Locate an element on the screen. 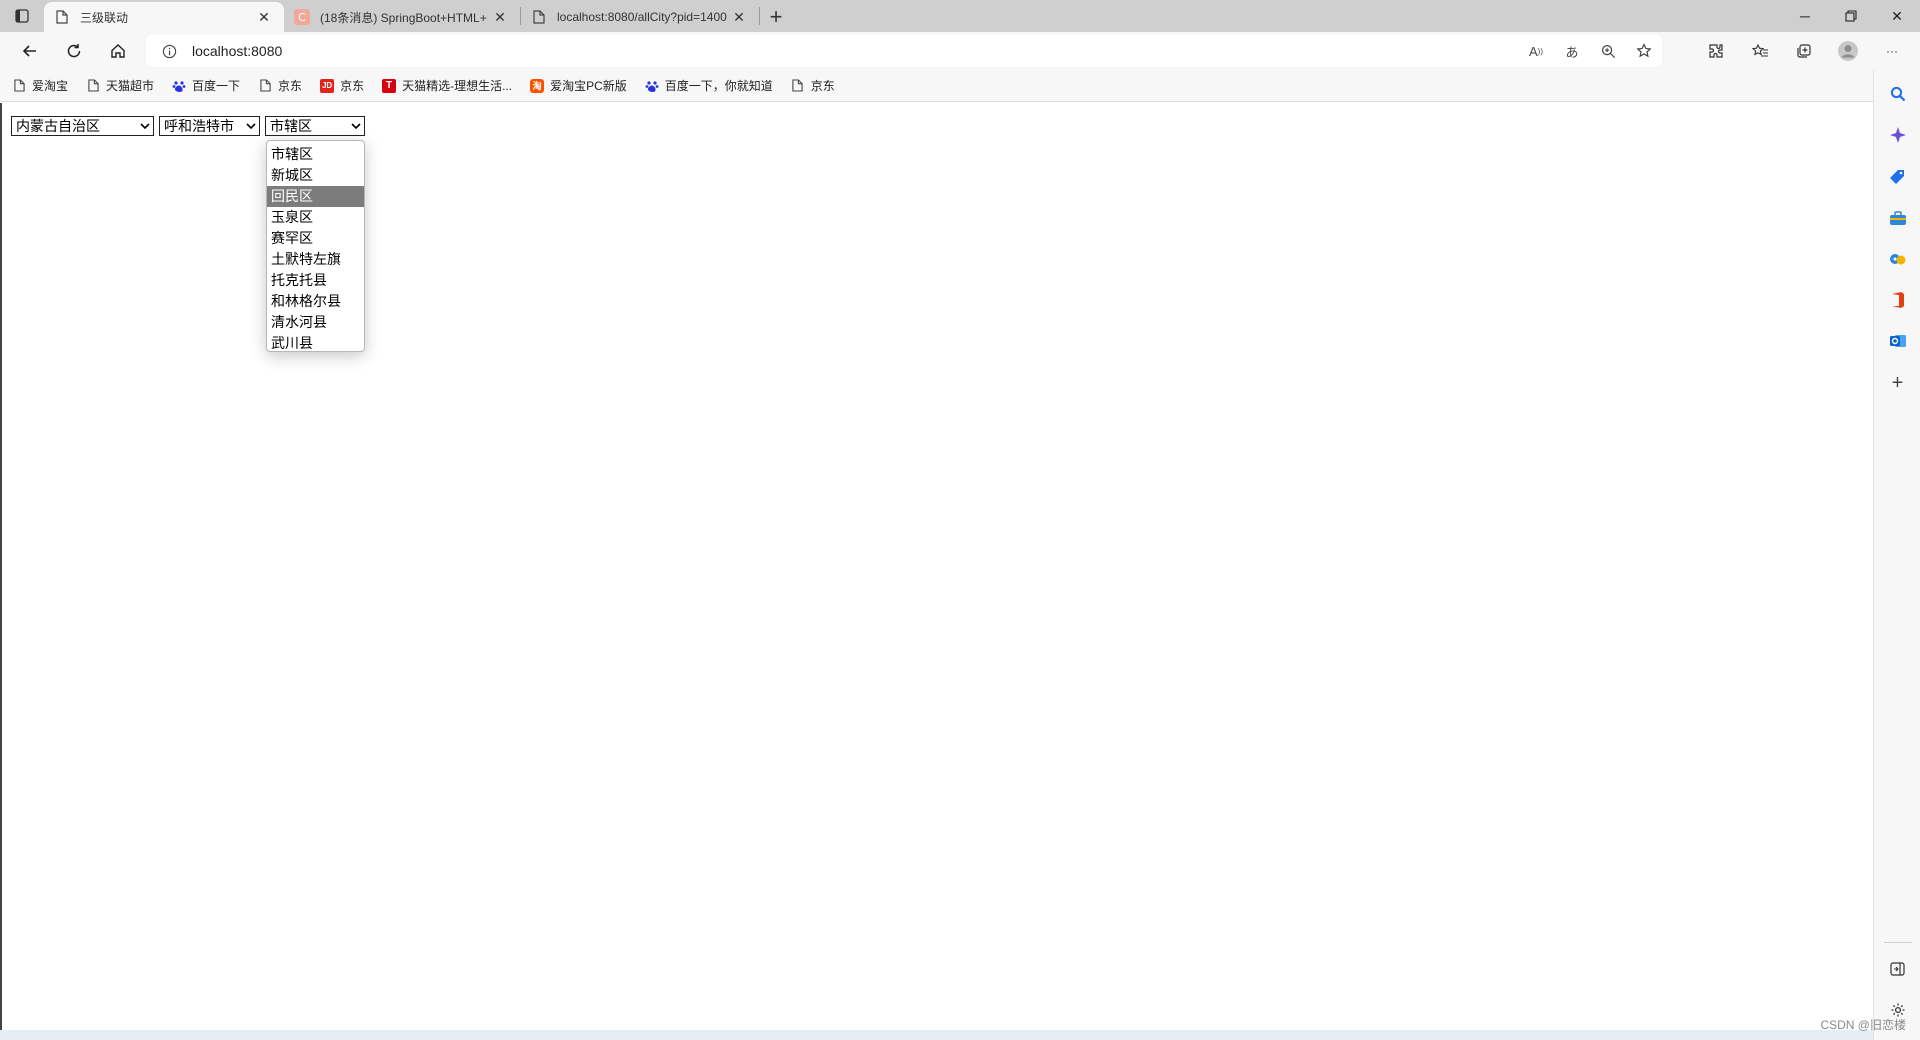 The height and width of the screenshot is (1040, 1920). tab-1: 三级联动 ✕ is located at coordinates (164, 17).